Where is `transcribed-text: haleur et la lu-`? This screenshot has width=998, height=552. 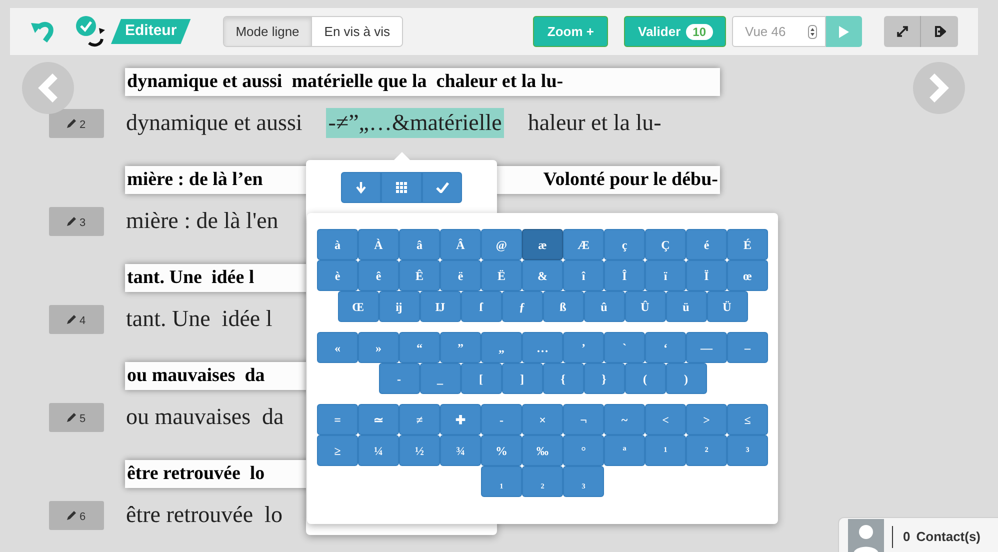
transcribed-text: haleur et la lu- is located at coordinates (595, 122).